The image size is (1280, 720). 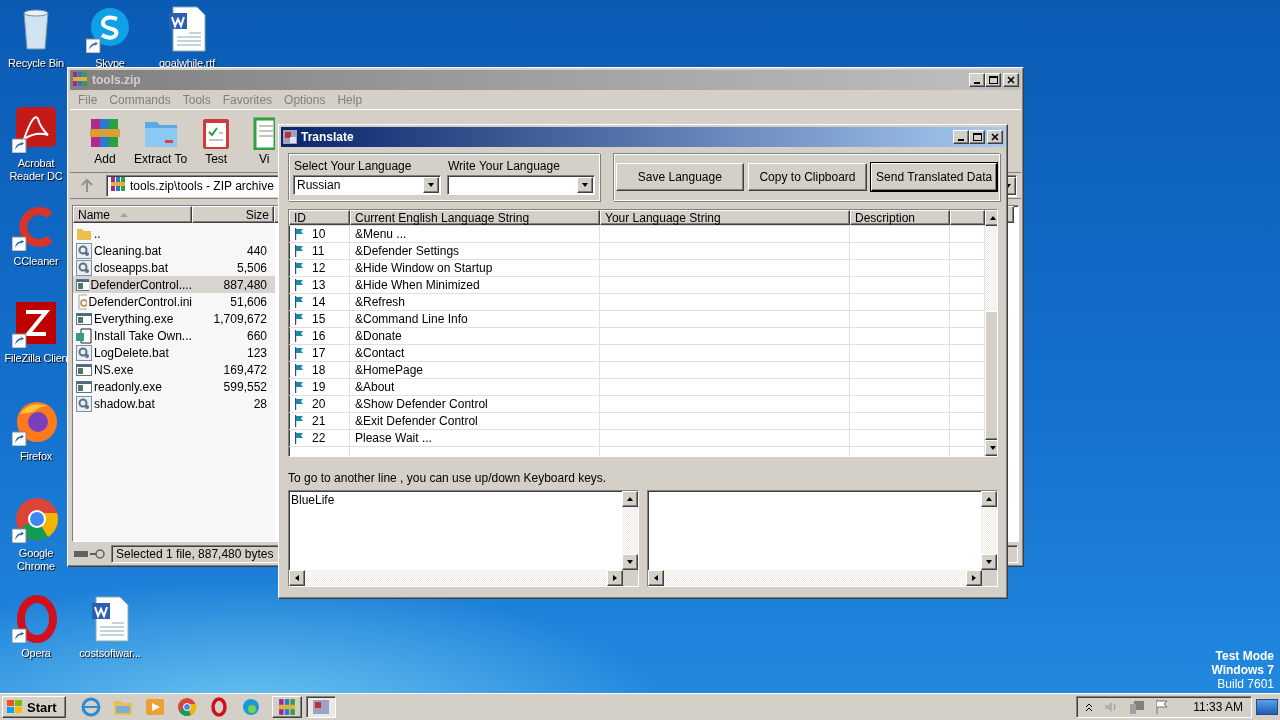 I want to click on column-header: Size, so click(x=233, y=214).